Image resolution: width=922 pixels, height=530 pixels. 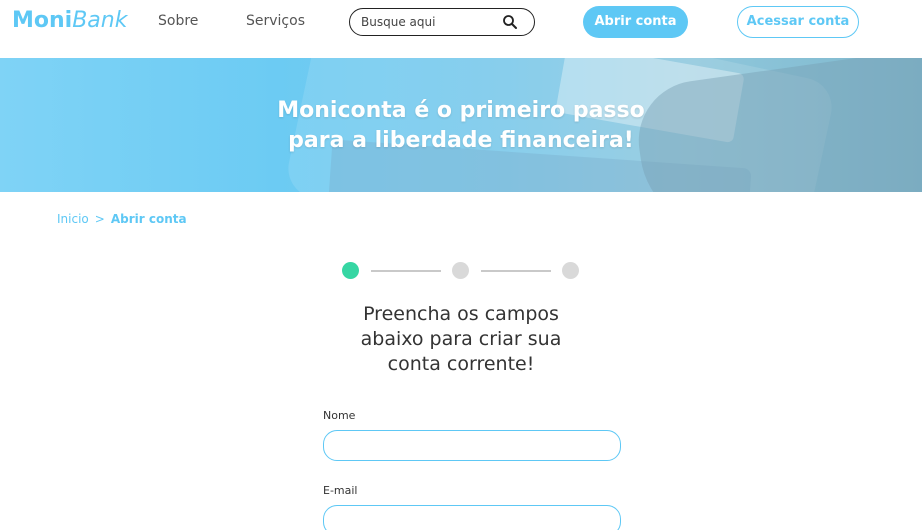 I want to click on breadcrumb-home-link: Inicio, so click(x=73, y=219).